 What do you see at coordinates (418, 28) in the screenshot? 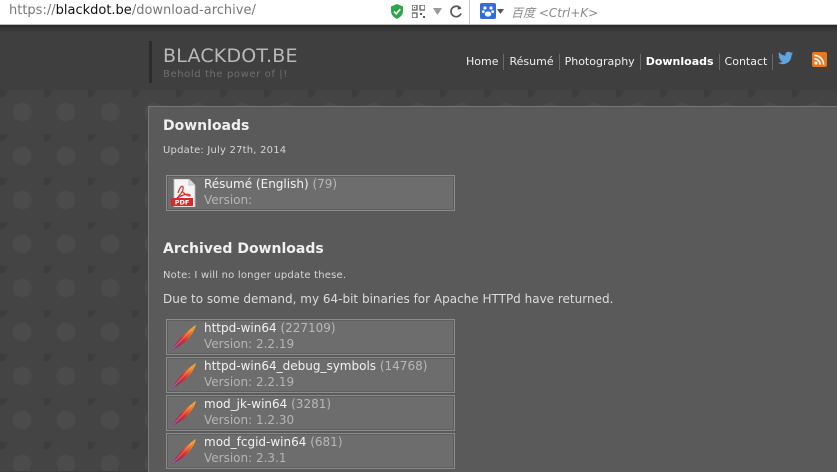
I see `toolbar-shadow` at bounding box center [418, 28].